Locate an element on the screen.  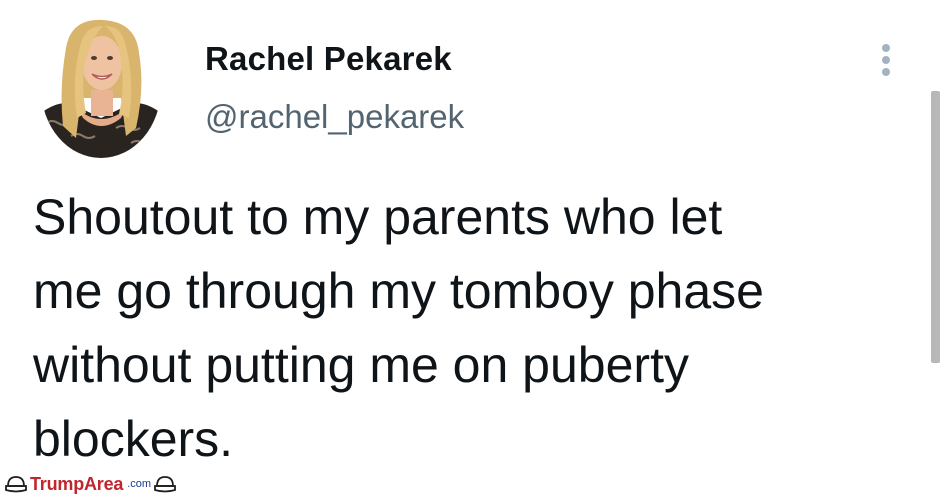
watermark-brand: TrumpArea is located at coordinates (77, 483).